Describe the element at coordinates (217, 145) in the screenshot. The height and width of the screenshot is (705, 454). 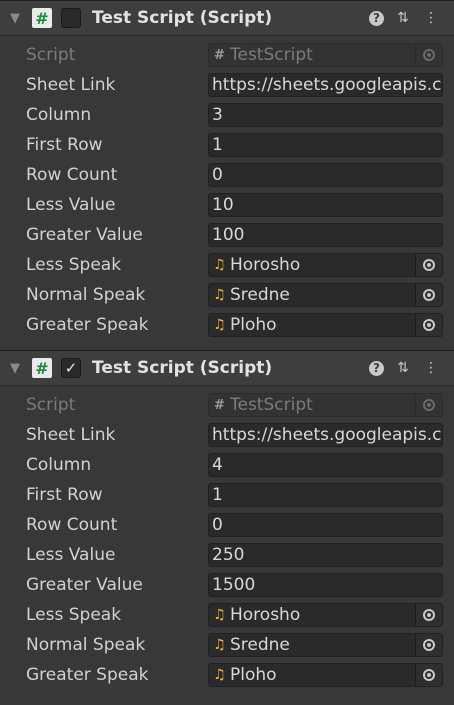
I see `first-row-value: 1` at that location.